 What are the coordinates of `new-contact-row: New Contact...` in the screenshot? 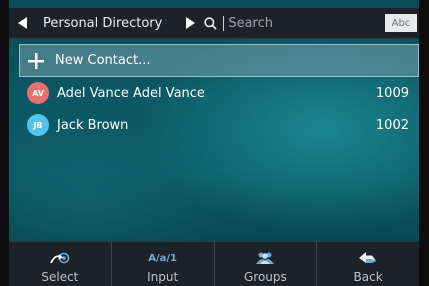 It's located at (219, 60).